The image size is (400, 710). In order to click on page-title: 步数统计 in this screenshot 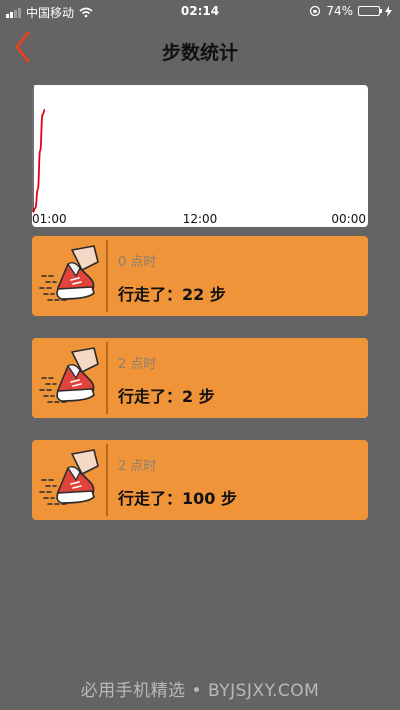, I will do `click(199, 53)`.